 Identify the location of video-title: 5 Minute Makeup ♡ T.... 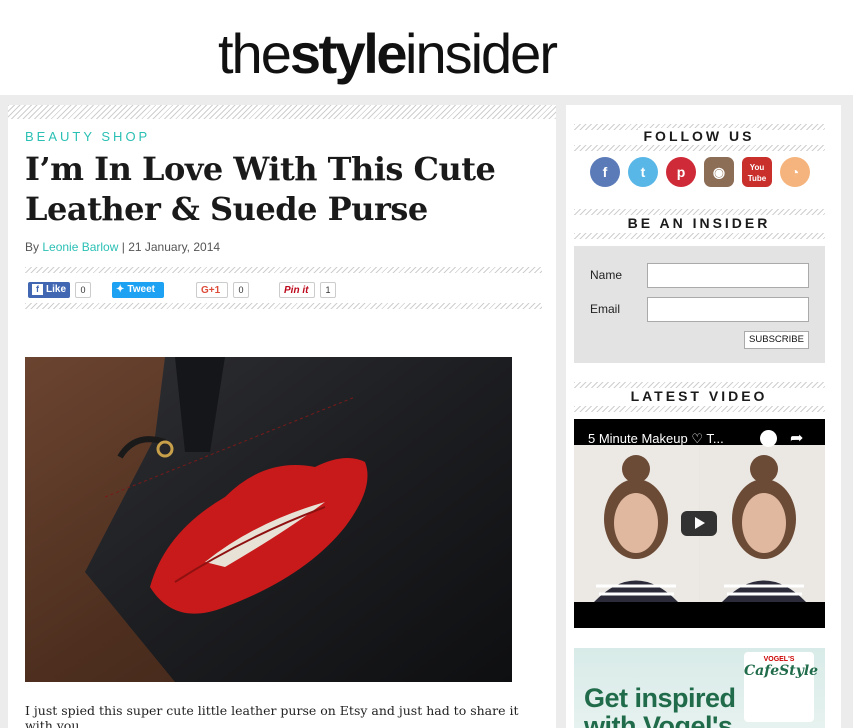
(656, 438).